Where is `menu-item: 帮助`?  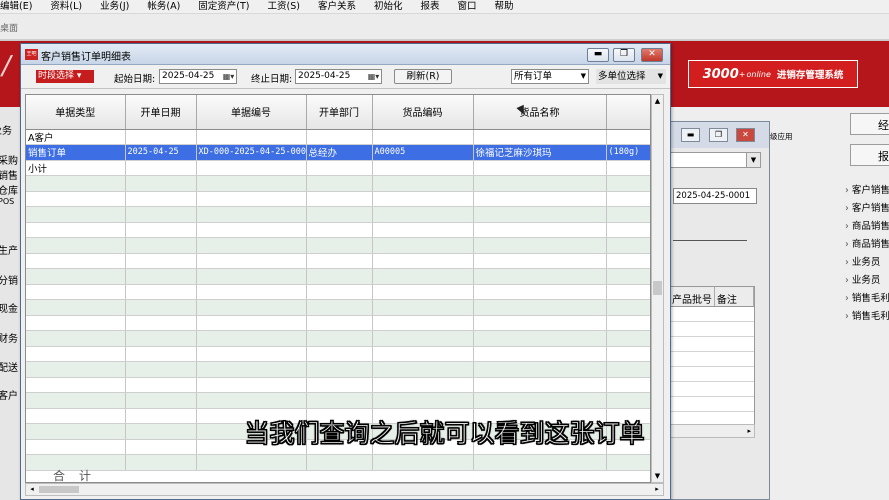
menu-item: 帮助 is located at coordinates (504, 7).